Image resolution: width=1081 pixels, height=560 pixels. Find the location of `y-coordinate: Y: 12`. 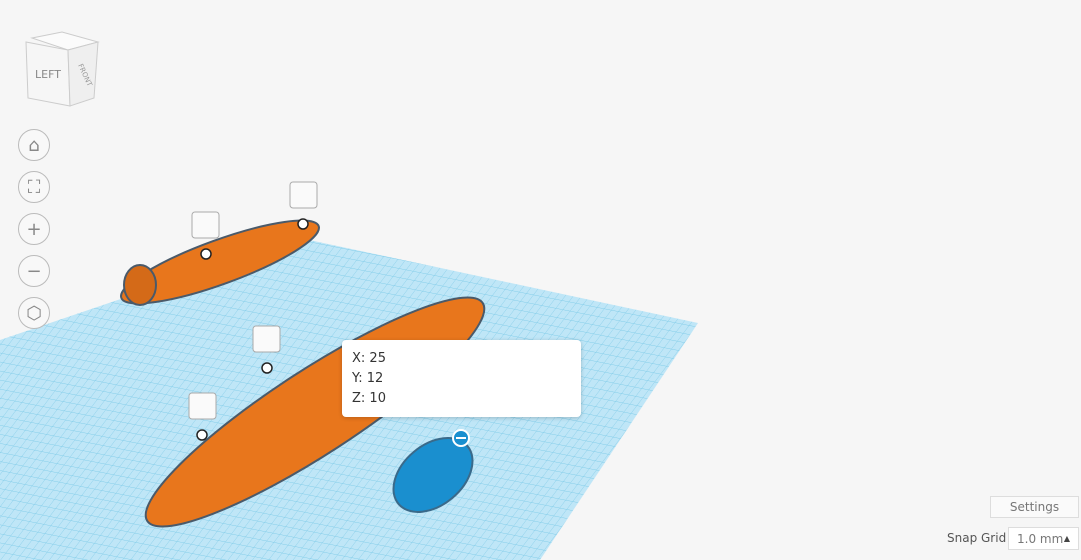

y-coordinate: Y: 12 is located at coordinates (368, 378).